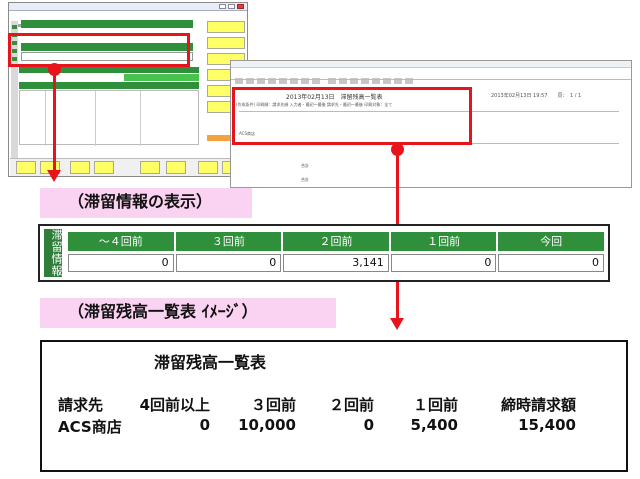 This screenshot has width=640, height=479. I want to click on report-col-3-before: ３回前, so click(273, 405).